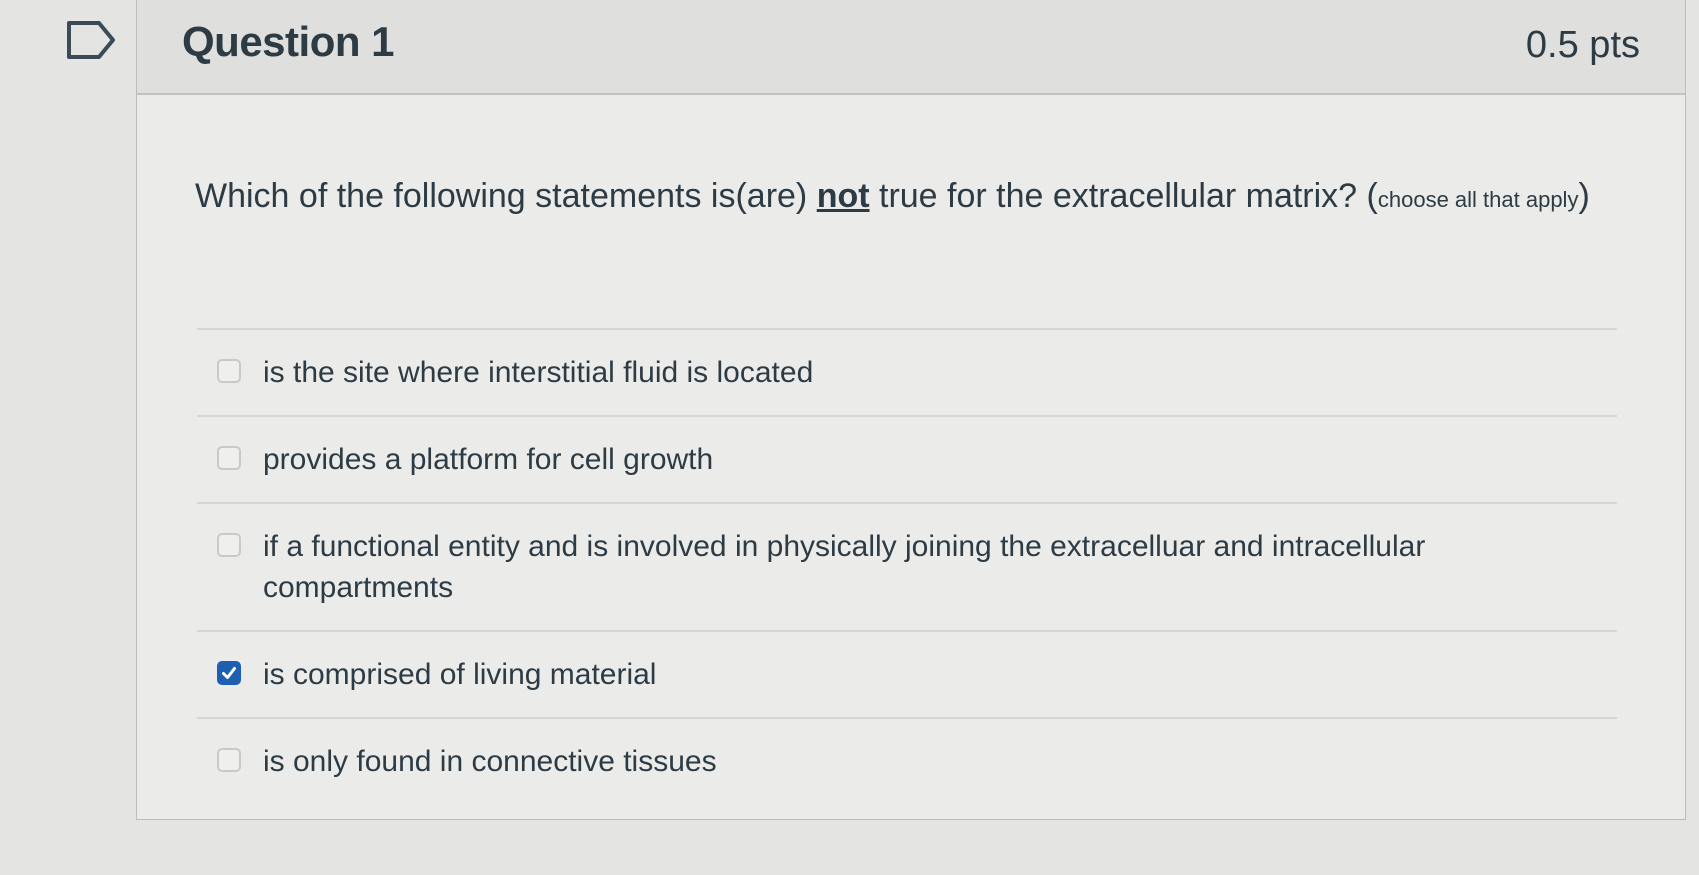 The width and height of the screenshot is (1699, 875). I want to click on answer-label-5: is only found in connective tissues, so click(490, 761).